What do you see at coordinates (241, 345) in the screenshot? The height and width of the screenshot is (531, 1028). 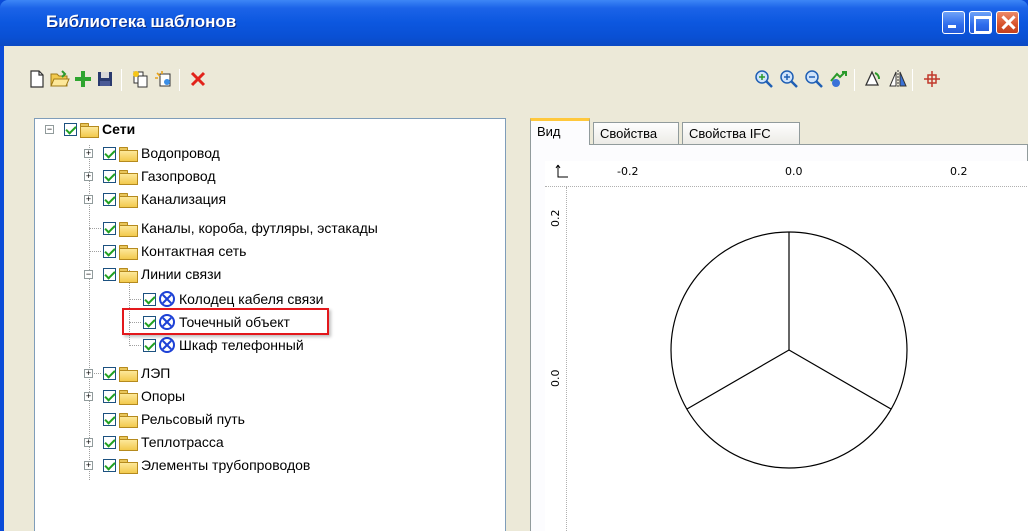 I see `tree-node-label: Шкаф телефонный` at bounding box center [241, 345].